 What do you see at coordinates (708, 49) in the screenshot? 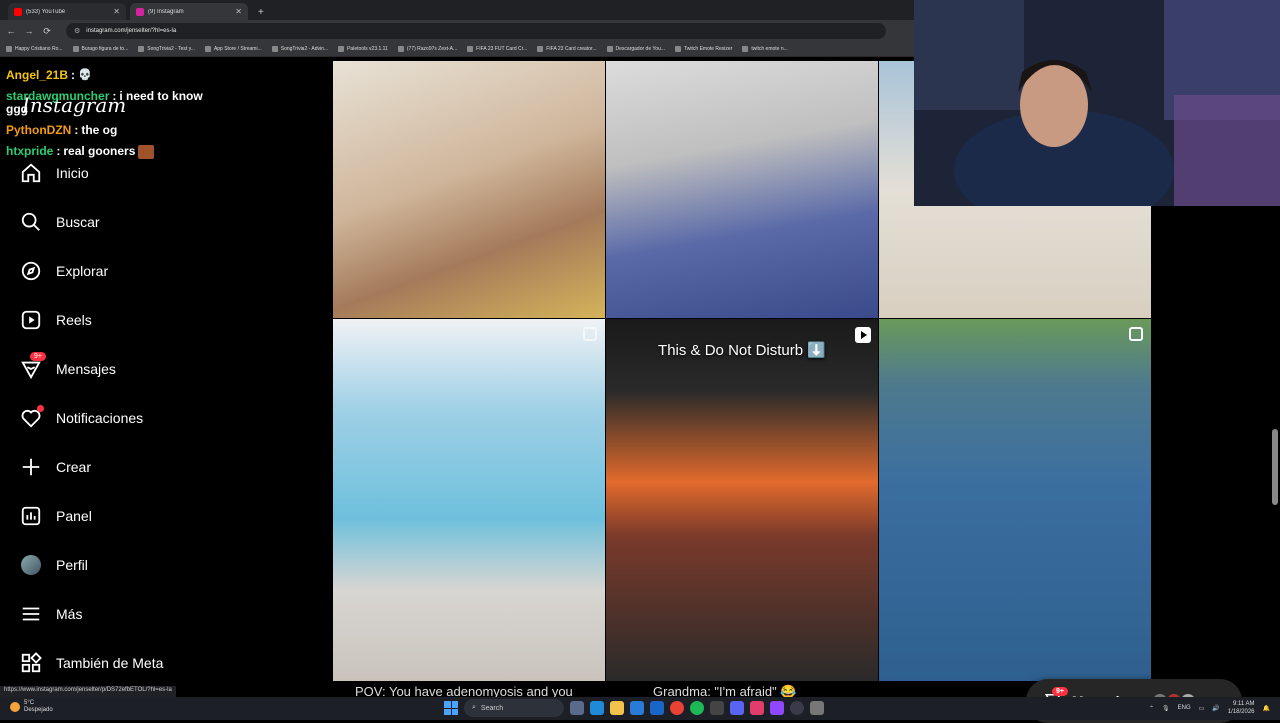
I see `bookmark-label: Twitch Emote Resizer` at bounding box center [708, 49].